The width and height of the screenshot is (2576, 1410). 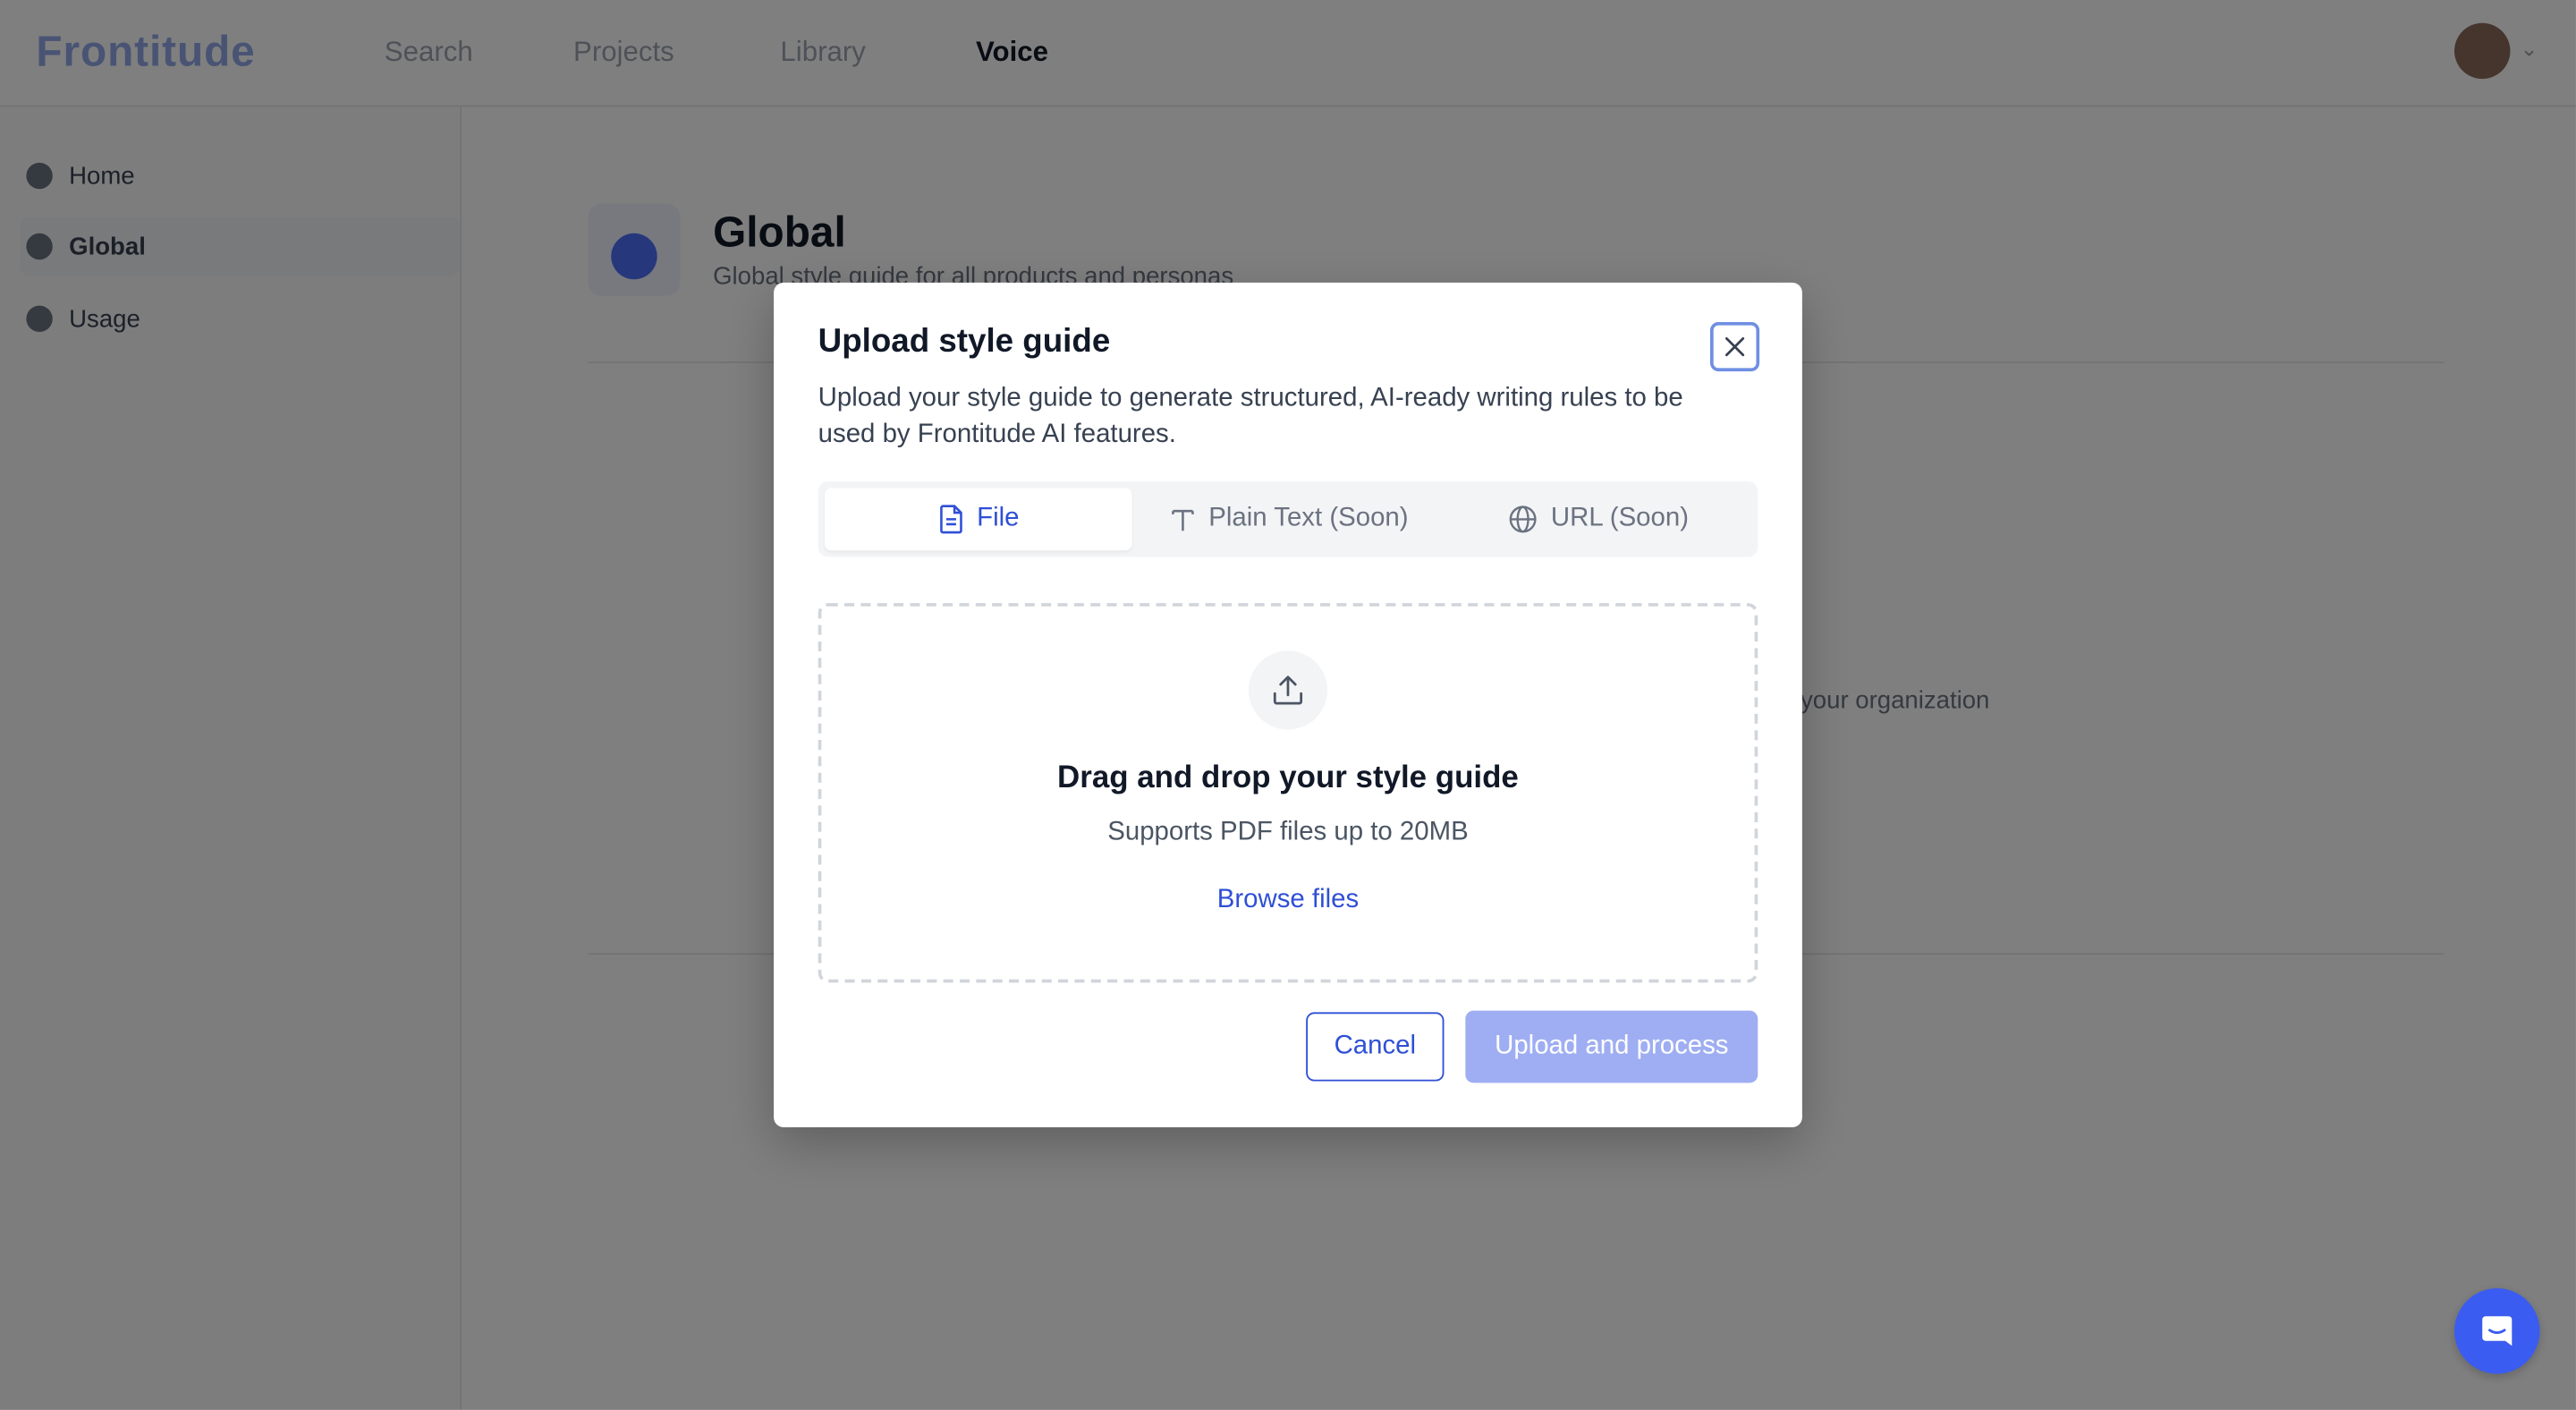 I want to click on file-icon, so click(x=950, y=519).